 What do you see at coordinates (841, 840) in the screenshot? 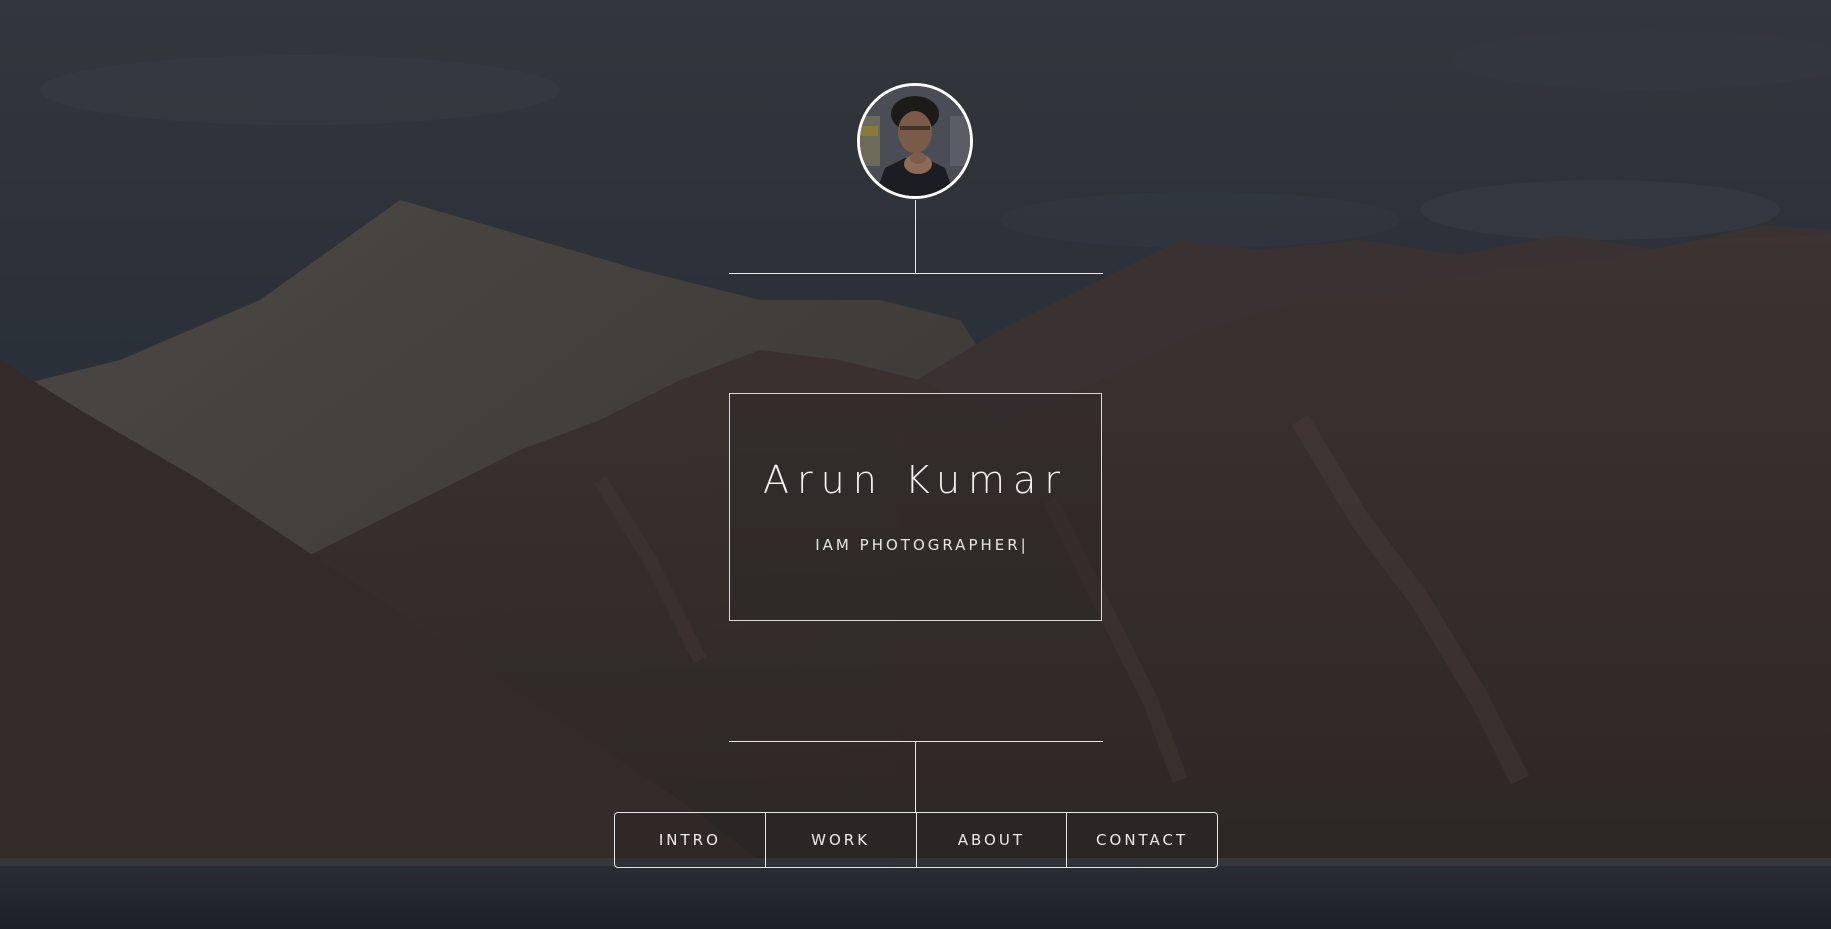
I see `nav-item-work: WORK` at bounding box center [841, 840].